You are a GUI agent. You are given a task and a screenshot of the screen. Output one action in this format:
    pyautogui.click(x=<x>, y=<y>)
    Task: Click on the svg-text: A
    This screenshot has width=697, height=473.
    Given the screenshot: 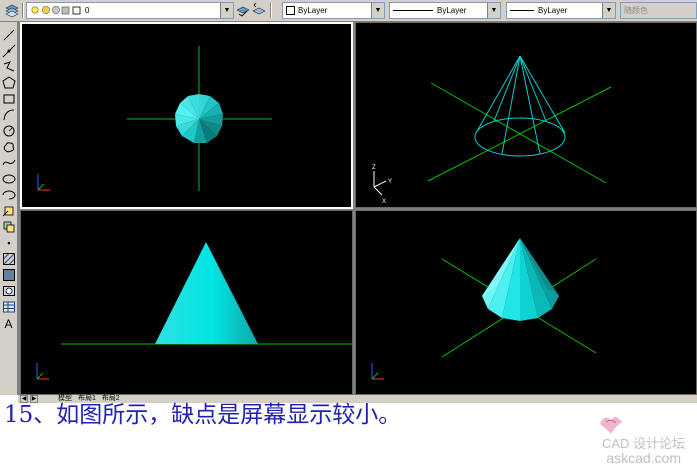 What is the action you would take?
    pyautogui.click(x=9, y=323)
    